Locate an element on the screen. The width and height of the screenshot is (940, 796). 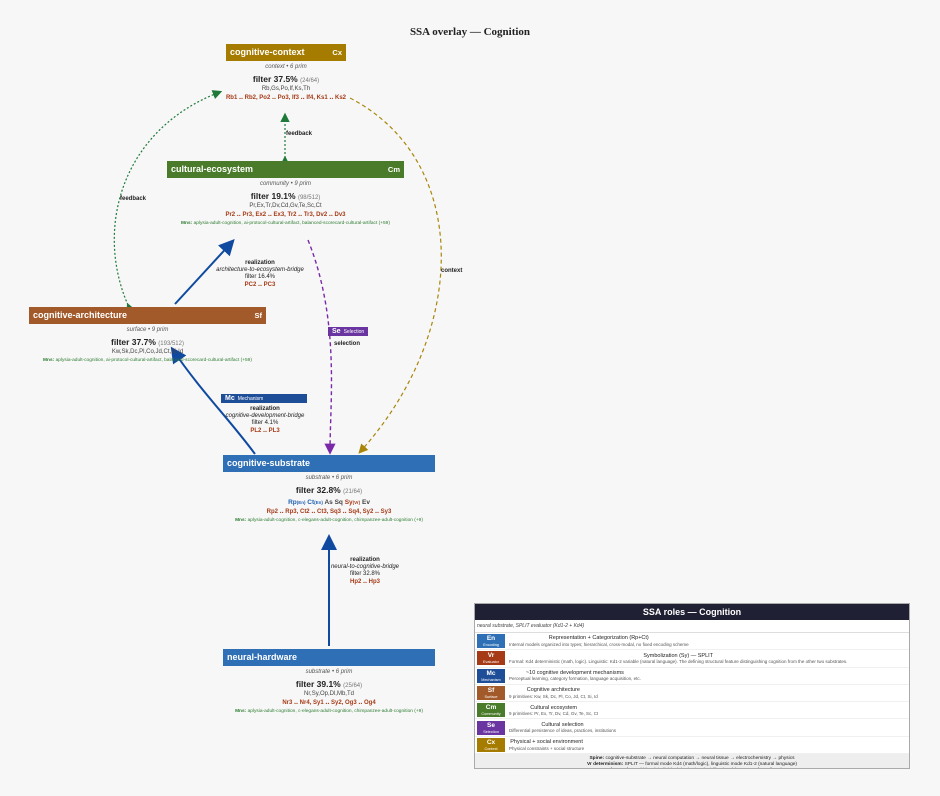
node-subtitle: community • 9 prim is located at coordinates (285, 184).